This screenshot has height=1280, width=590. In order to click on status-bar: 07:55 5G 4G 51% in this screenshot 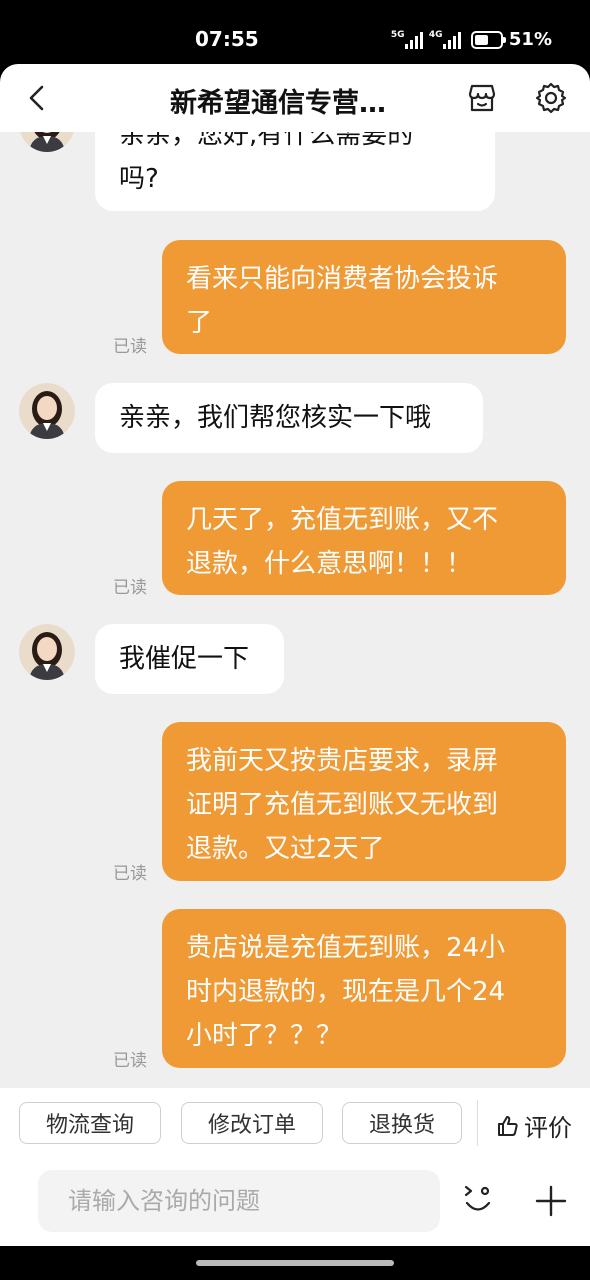, I will do `click(295, 32)`.